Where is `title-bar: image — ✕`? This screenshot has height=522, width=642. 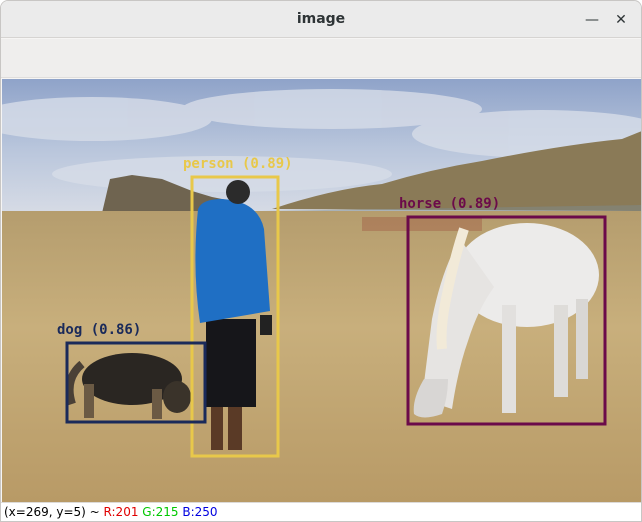
title-bar: image — ✕ is located at coordinates (321, 19).